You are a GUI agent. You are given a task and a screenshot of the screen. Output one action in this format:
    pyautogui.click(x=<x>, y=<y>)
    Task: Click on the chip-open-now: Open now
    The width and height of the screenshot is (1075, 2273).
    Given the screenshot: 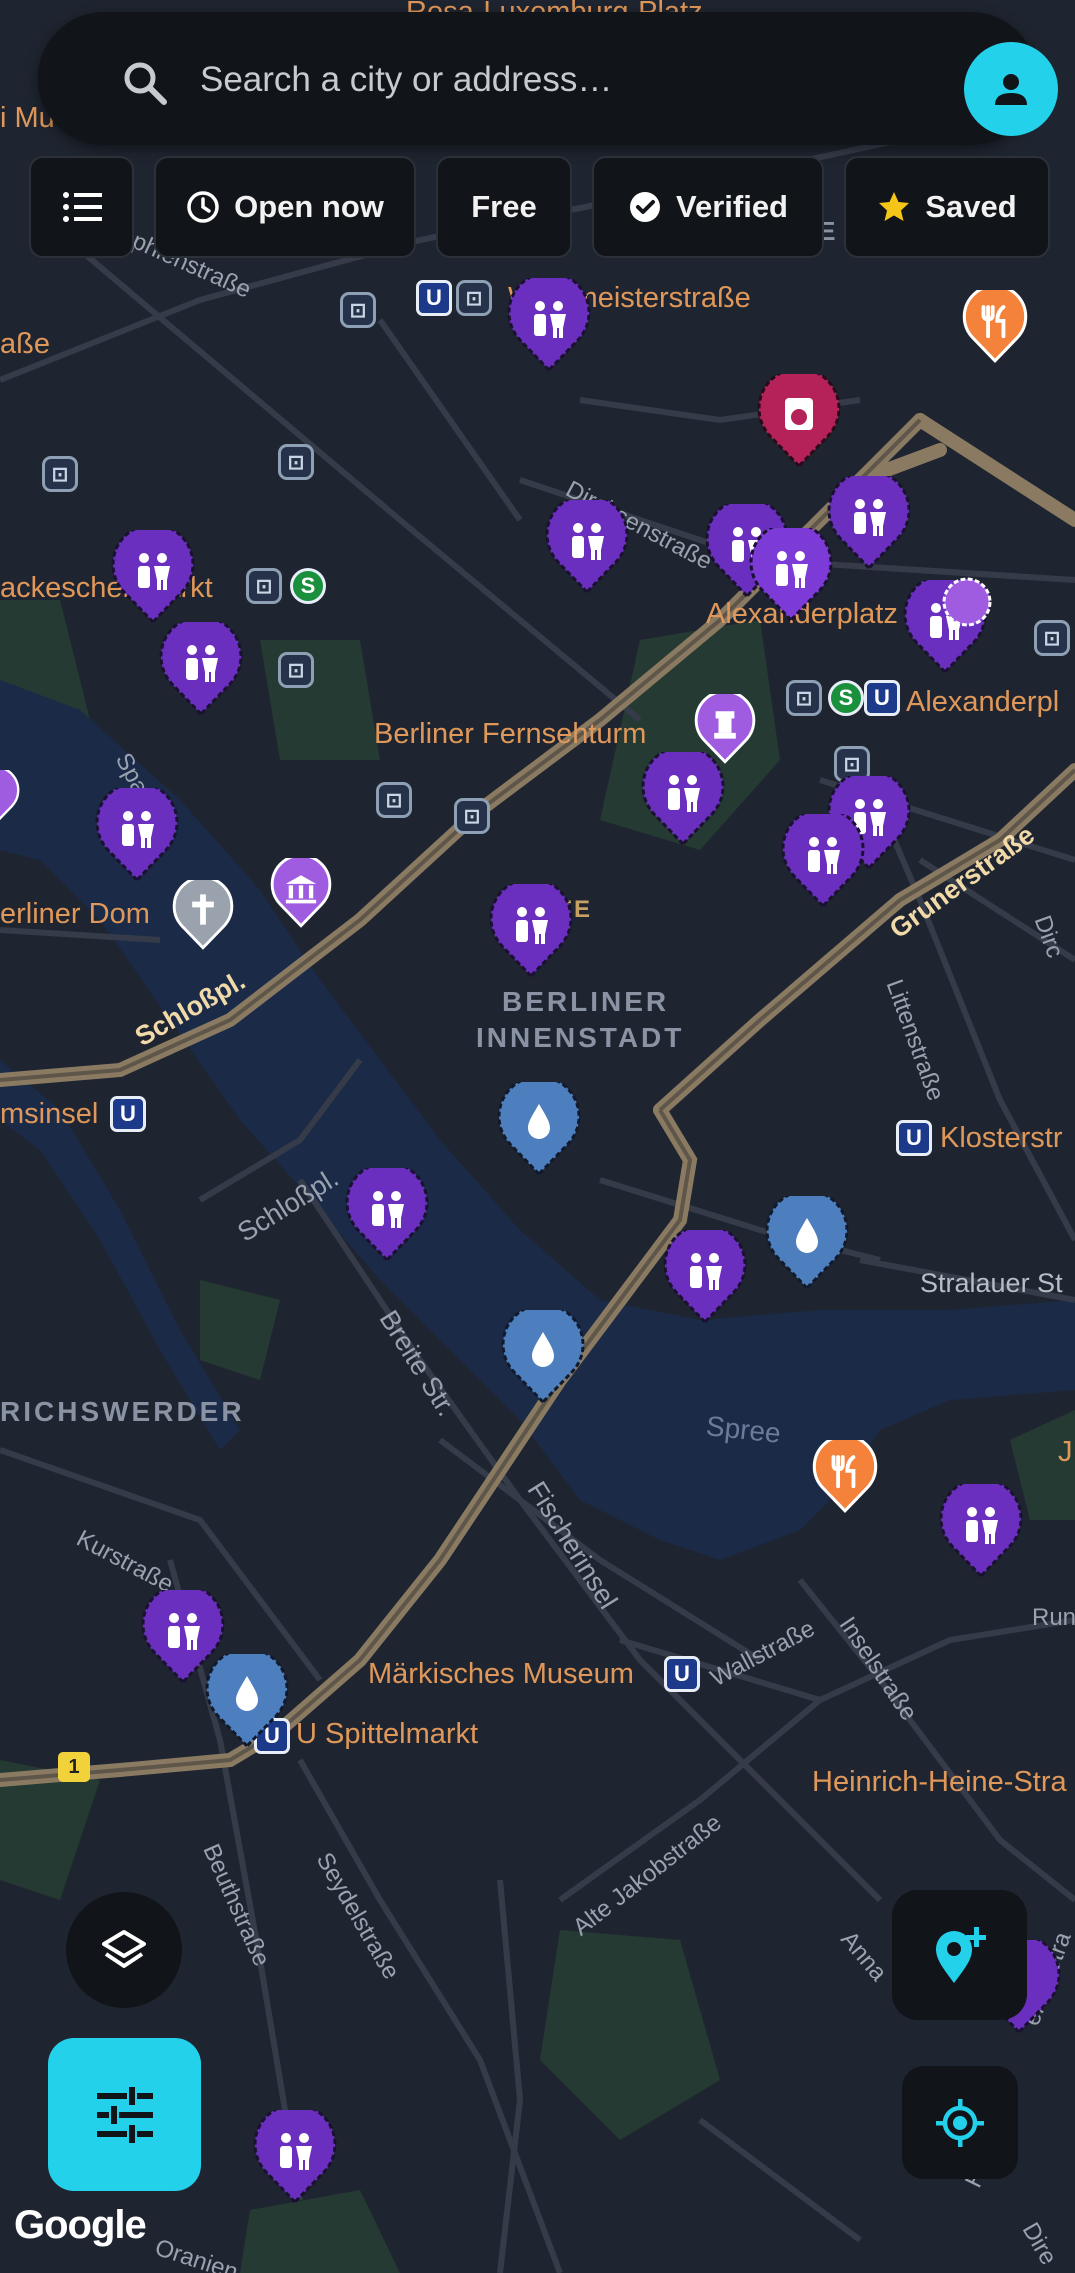 What is the action you would take?
    pyautogui.click(x=285, y=207)
    